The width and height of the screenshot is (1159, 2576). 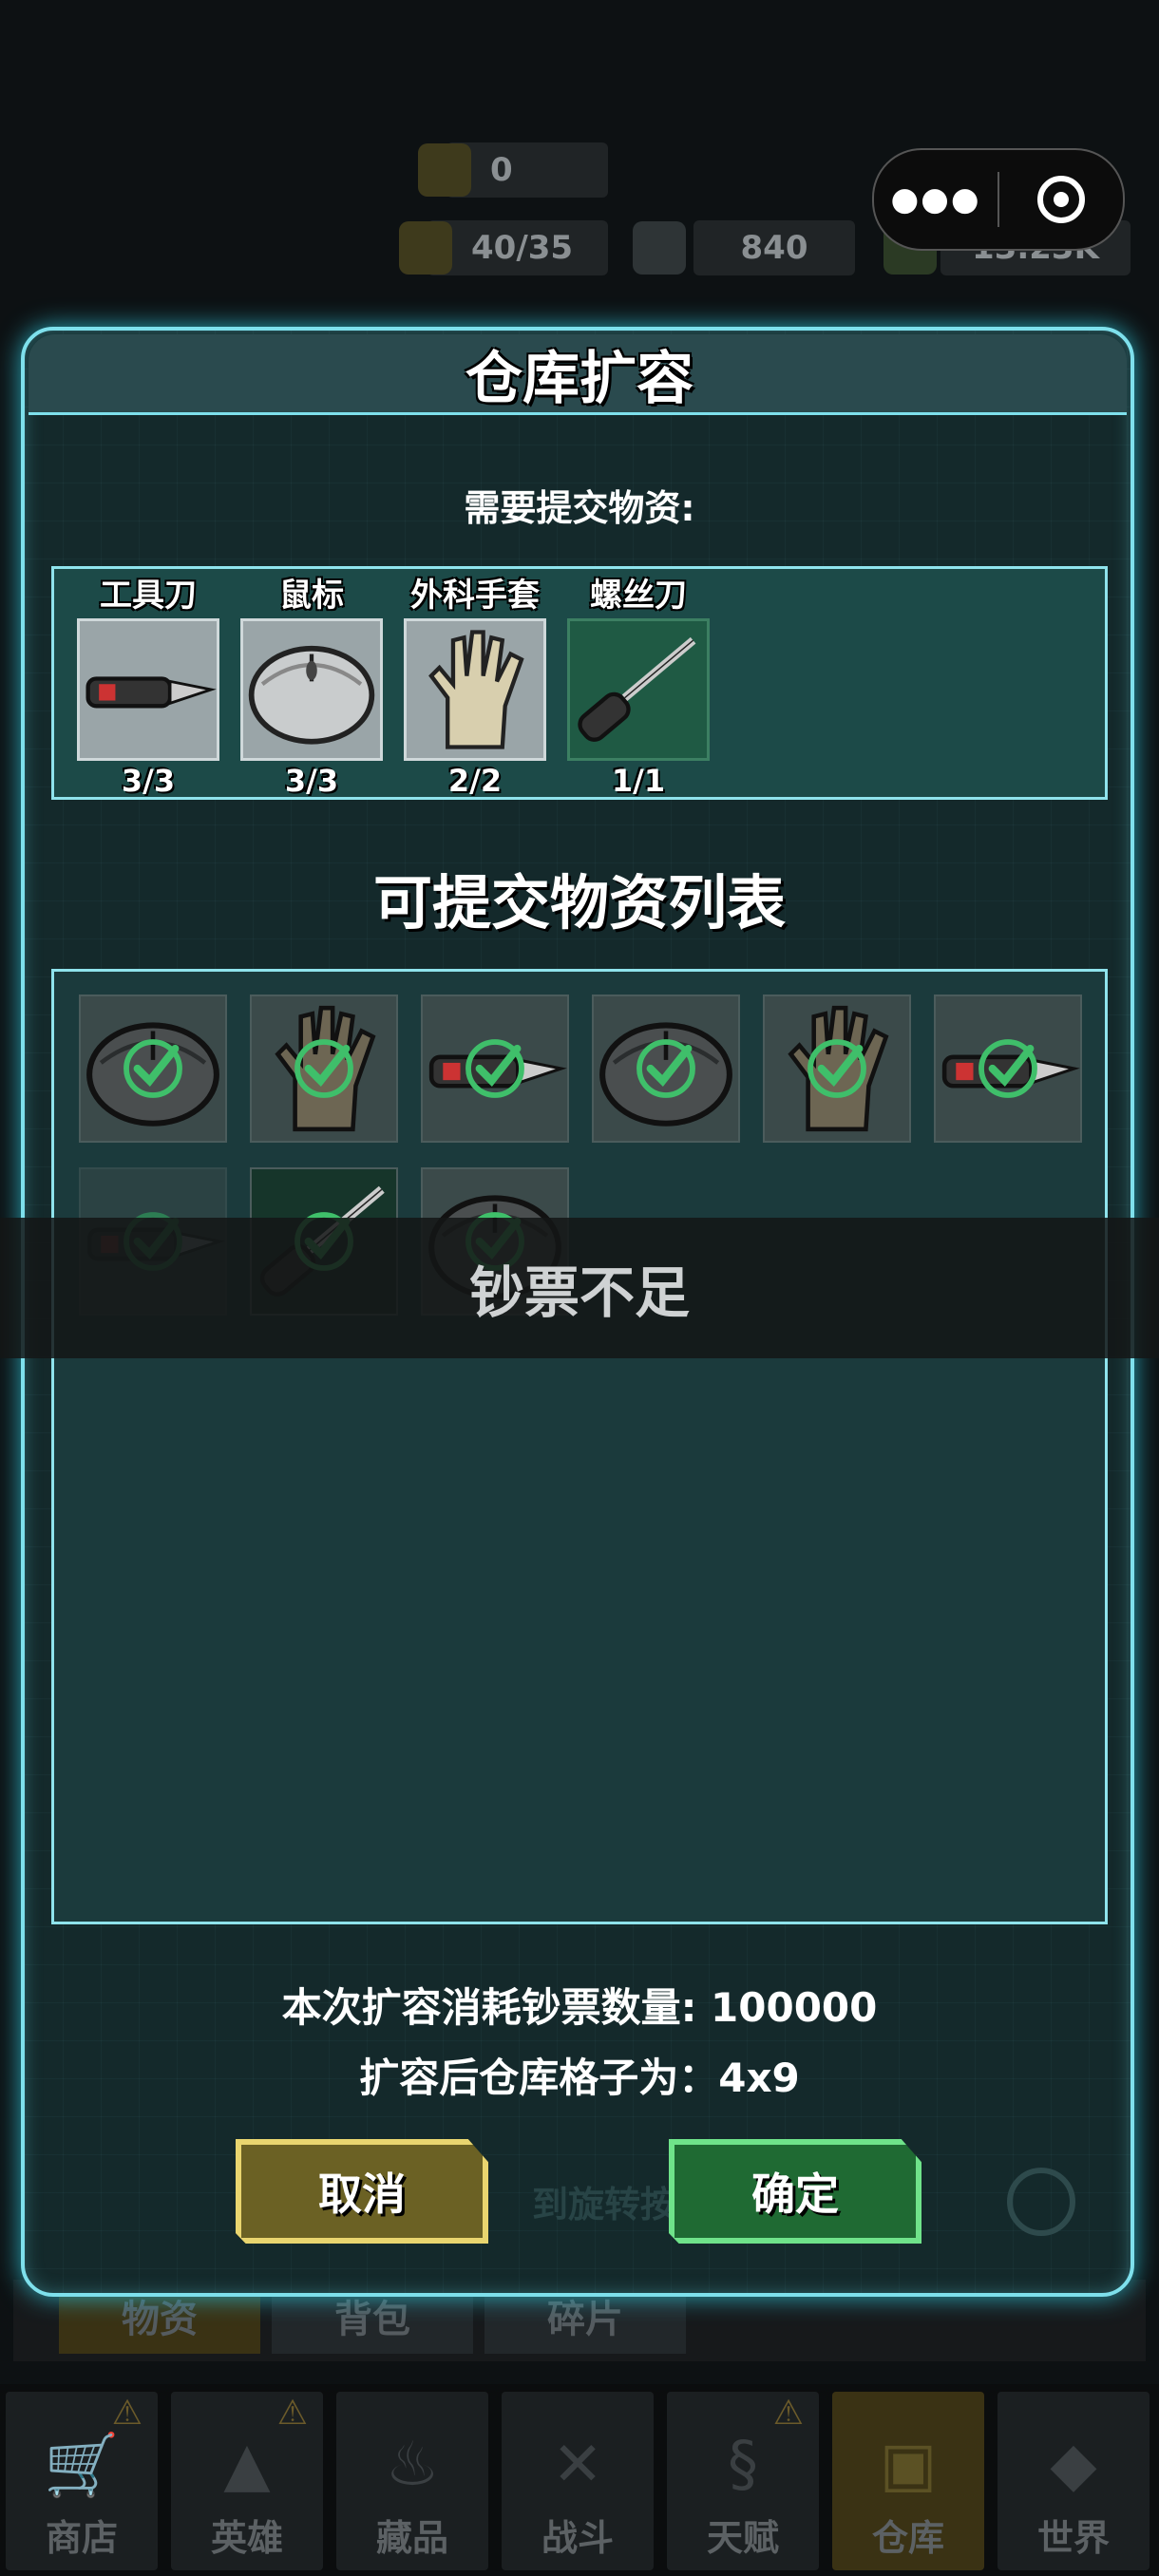 I want to click on bottom-nav: 🛒 ⚠ 商店 ▲ ⚠ 英雄 ♨ 藏品 ✕ 战斗 § ⚠ 天赋 ▣ 仓库 ◆ 世界, so click(x=579, y=2480).